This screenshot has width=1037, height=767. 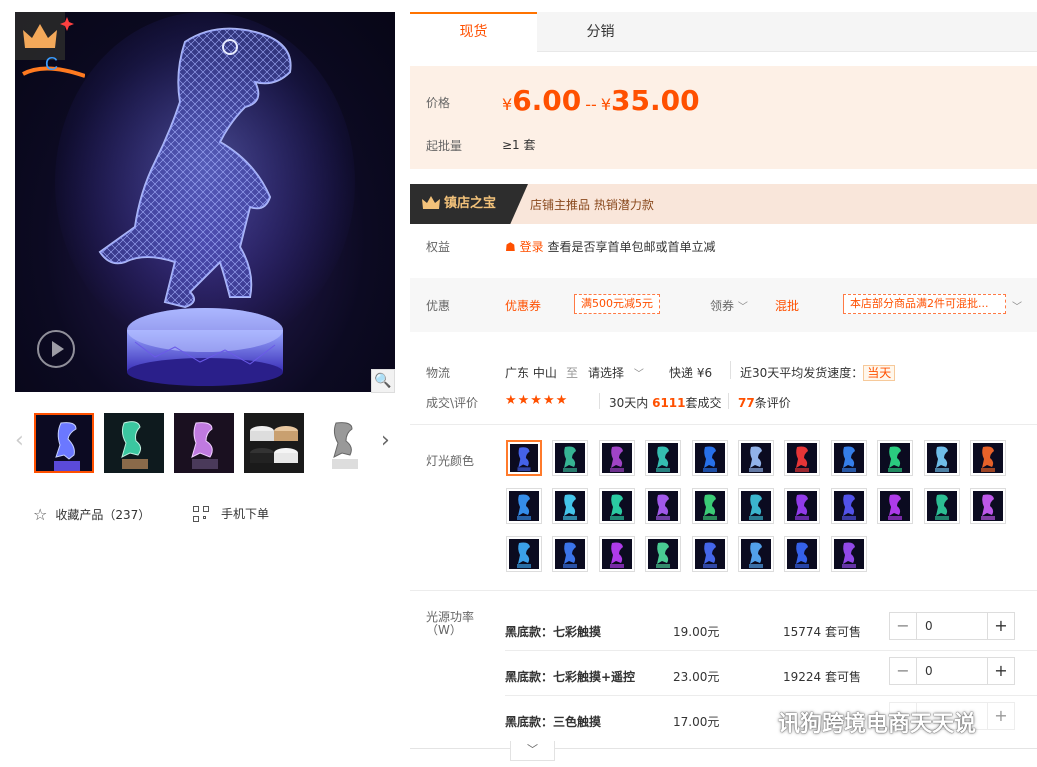 I want to click on ship-speed-label: 近30天平均发货速度：, so click(x=802, y=373).